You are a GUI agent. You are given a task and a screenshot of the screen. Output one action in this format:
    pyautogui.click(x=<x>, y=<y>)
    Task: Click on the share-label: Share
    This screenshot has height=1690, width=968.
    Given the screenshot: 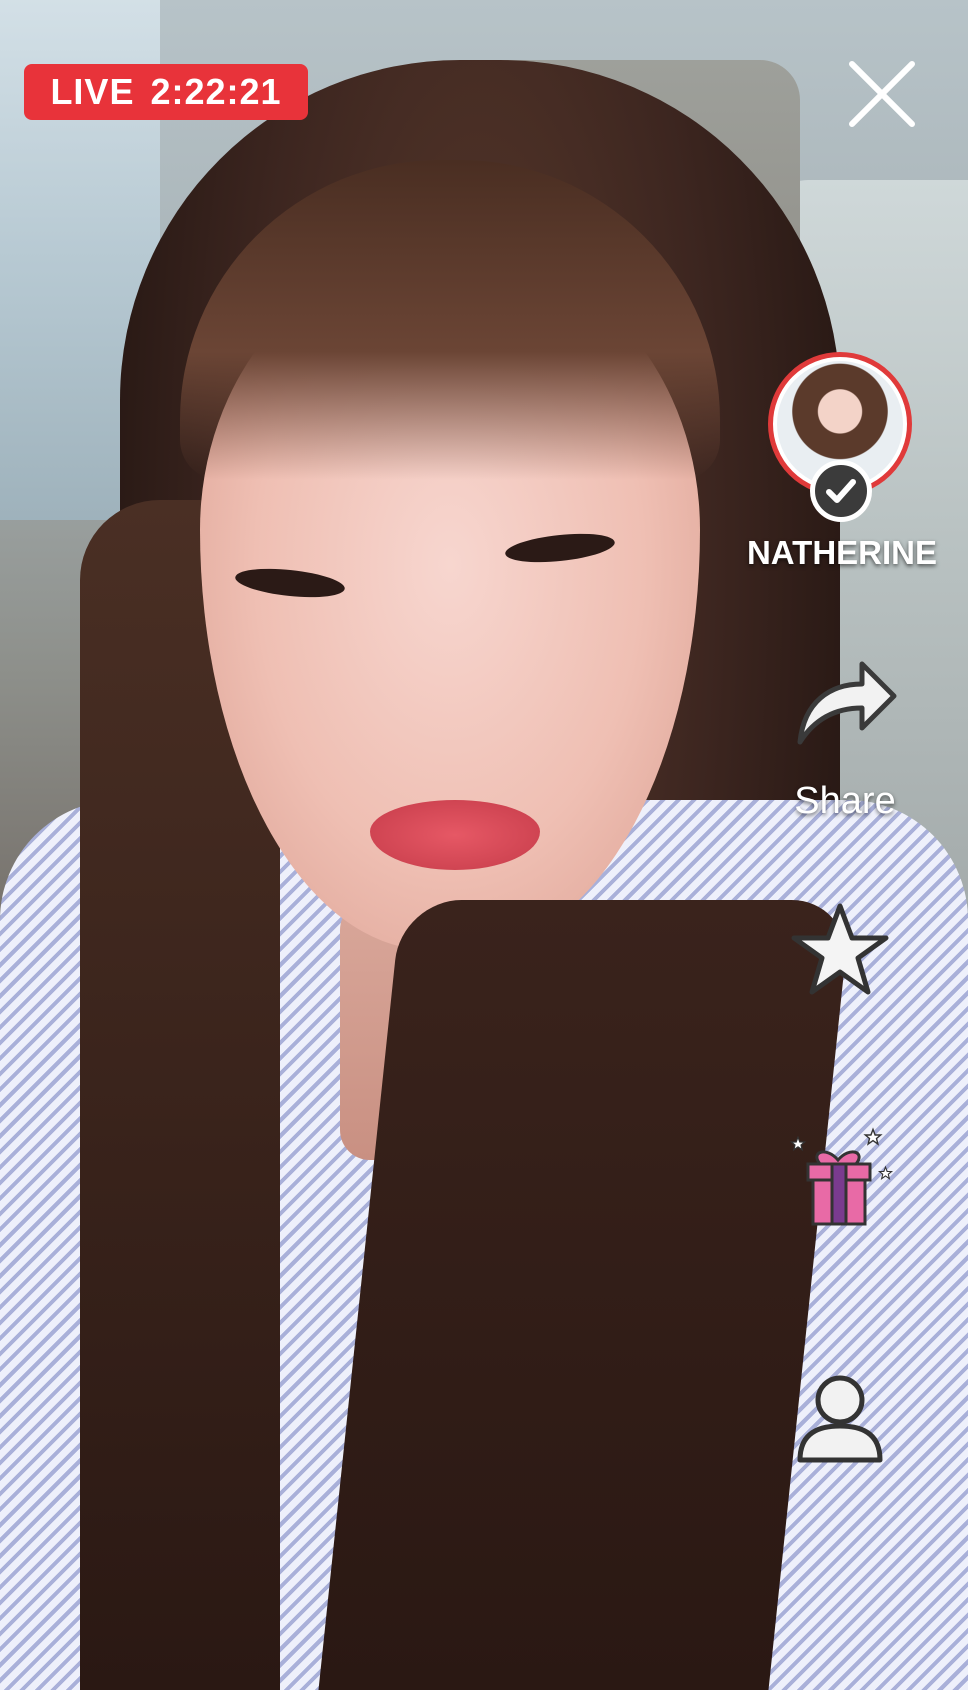 What is the action you would take?
    pyautogui.click(x=845, y=801)
    